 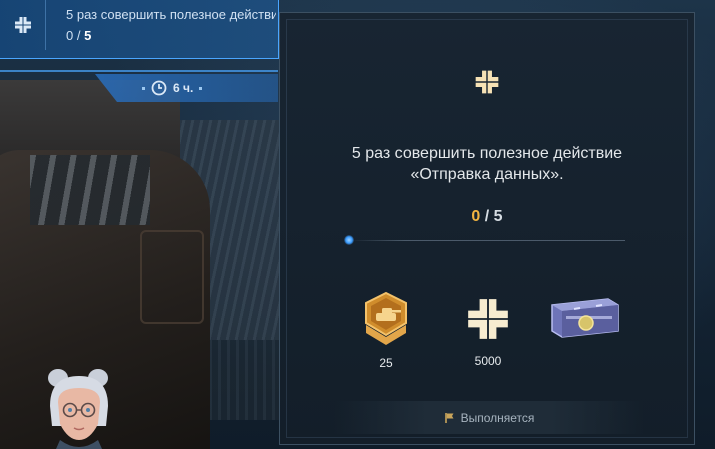 What do you see at coordinates (585, 318) in the screenshot?
I see `container-chest-icon` at bounding box center [585, 318].